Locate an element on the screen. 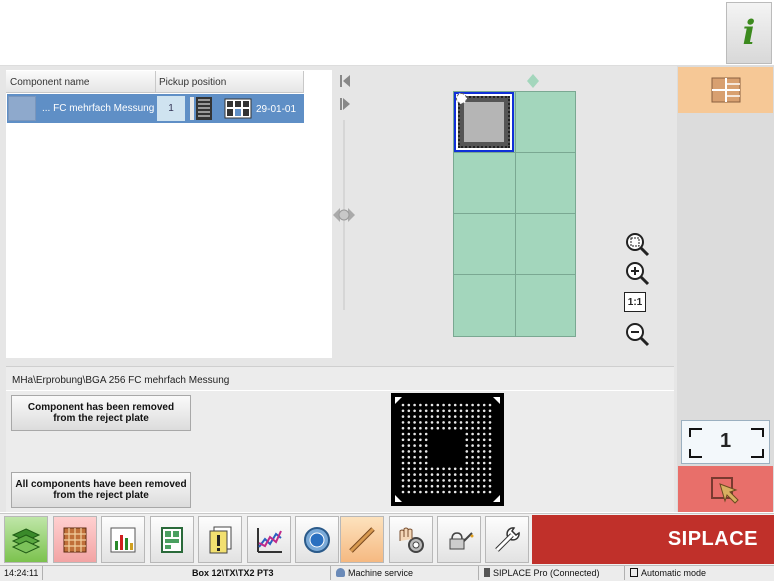 This screenshot has height=581, width=774. zoom-fit-icon is located at coordinates (637, 244).